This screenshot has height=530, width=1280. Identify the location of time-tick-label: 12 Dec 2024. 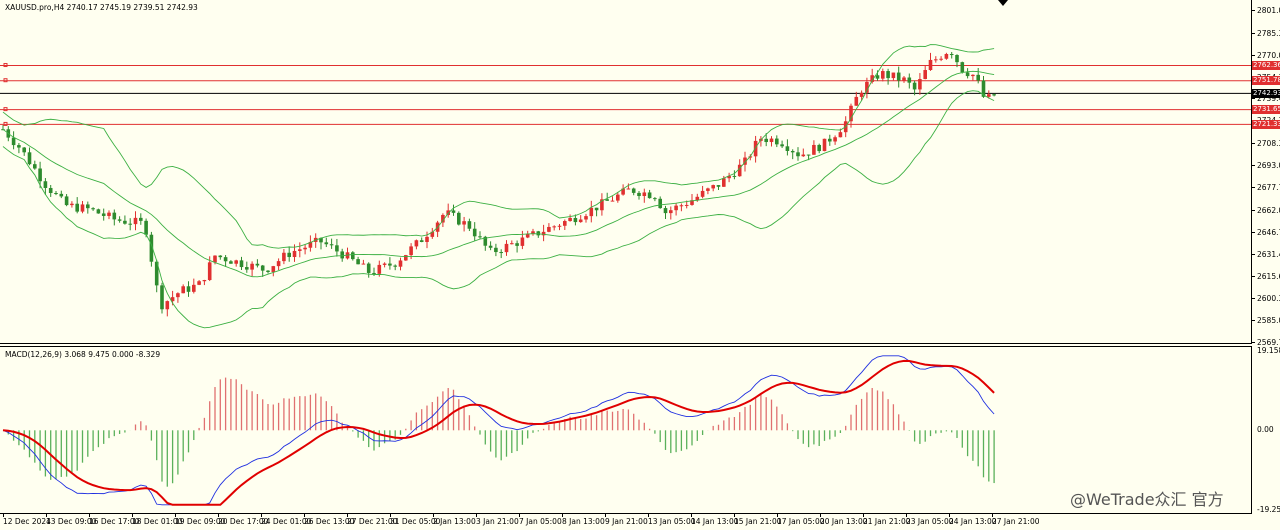
(27, 521).